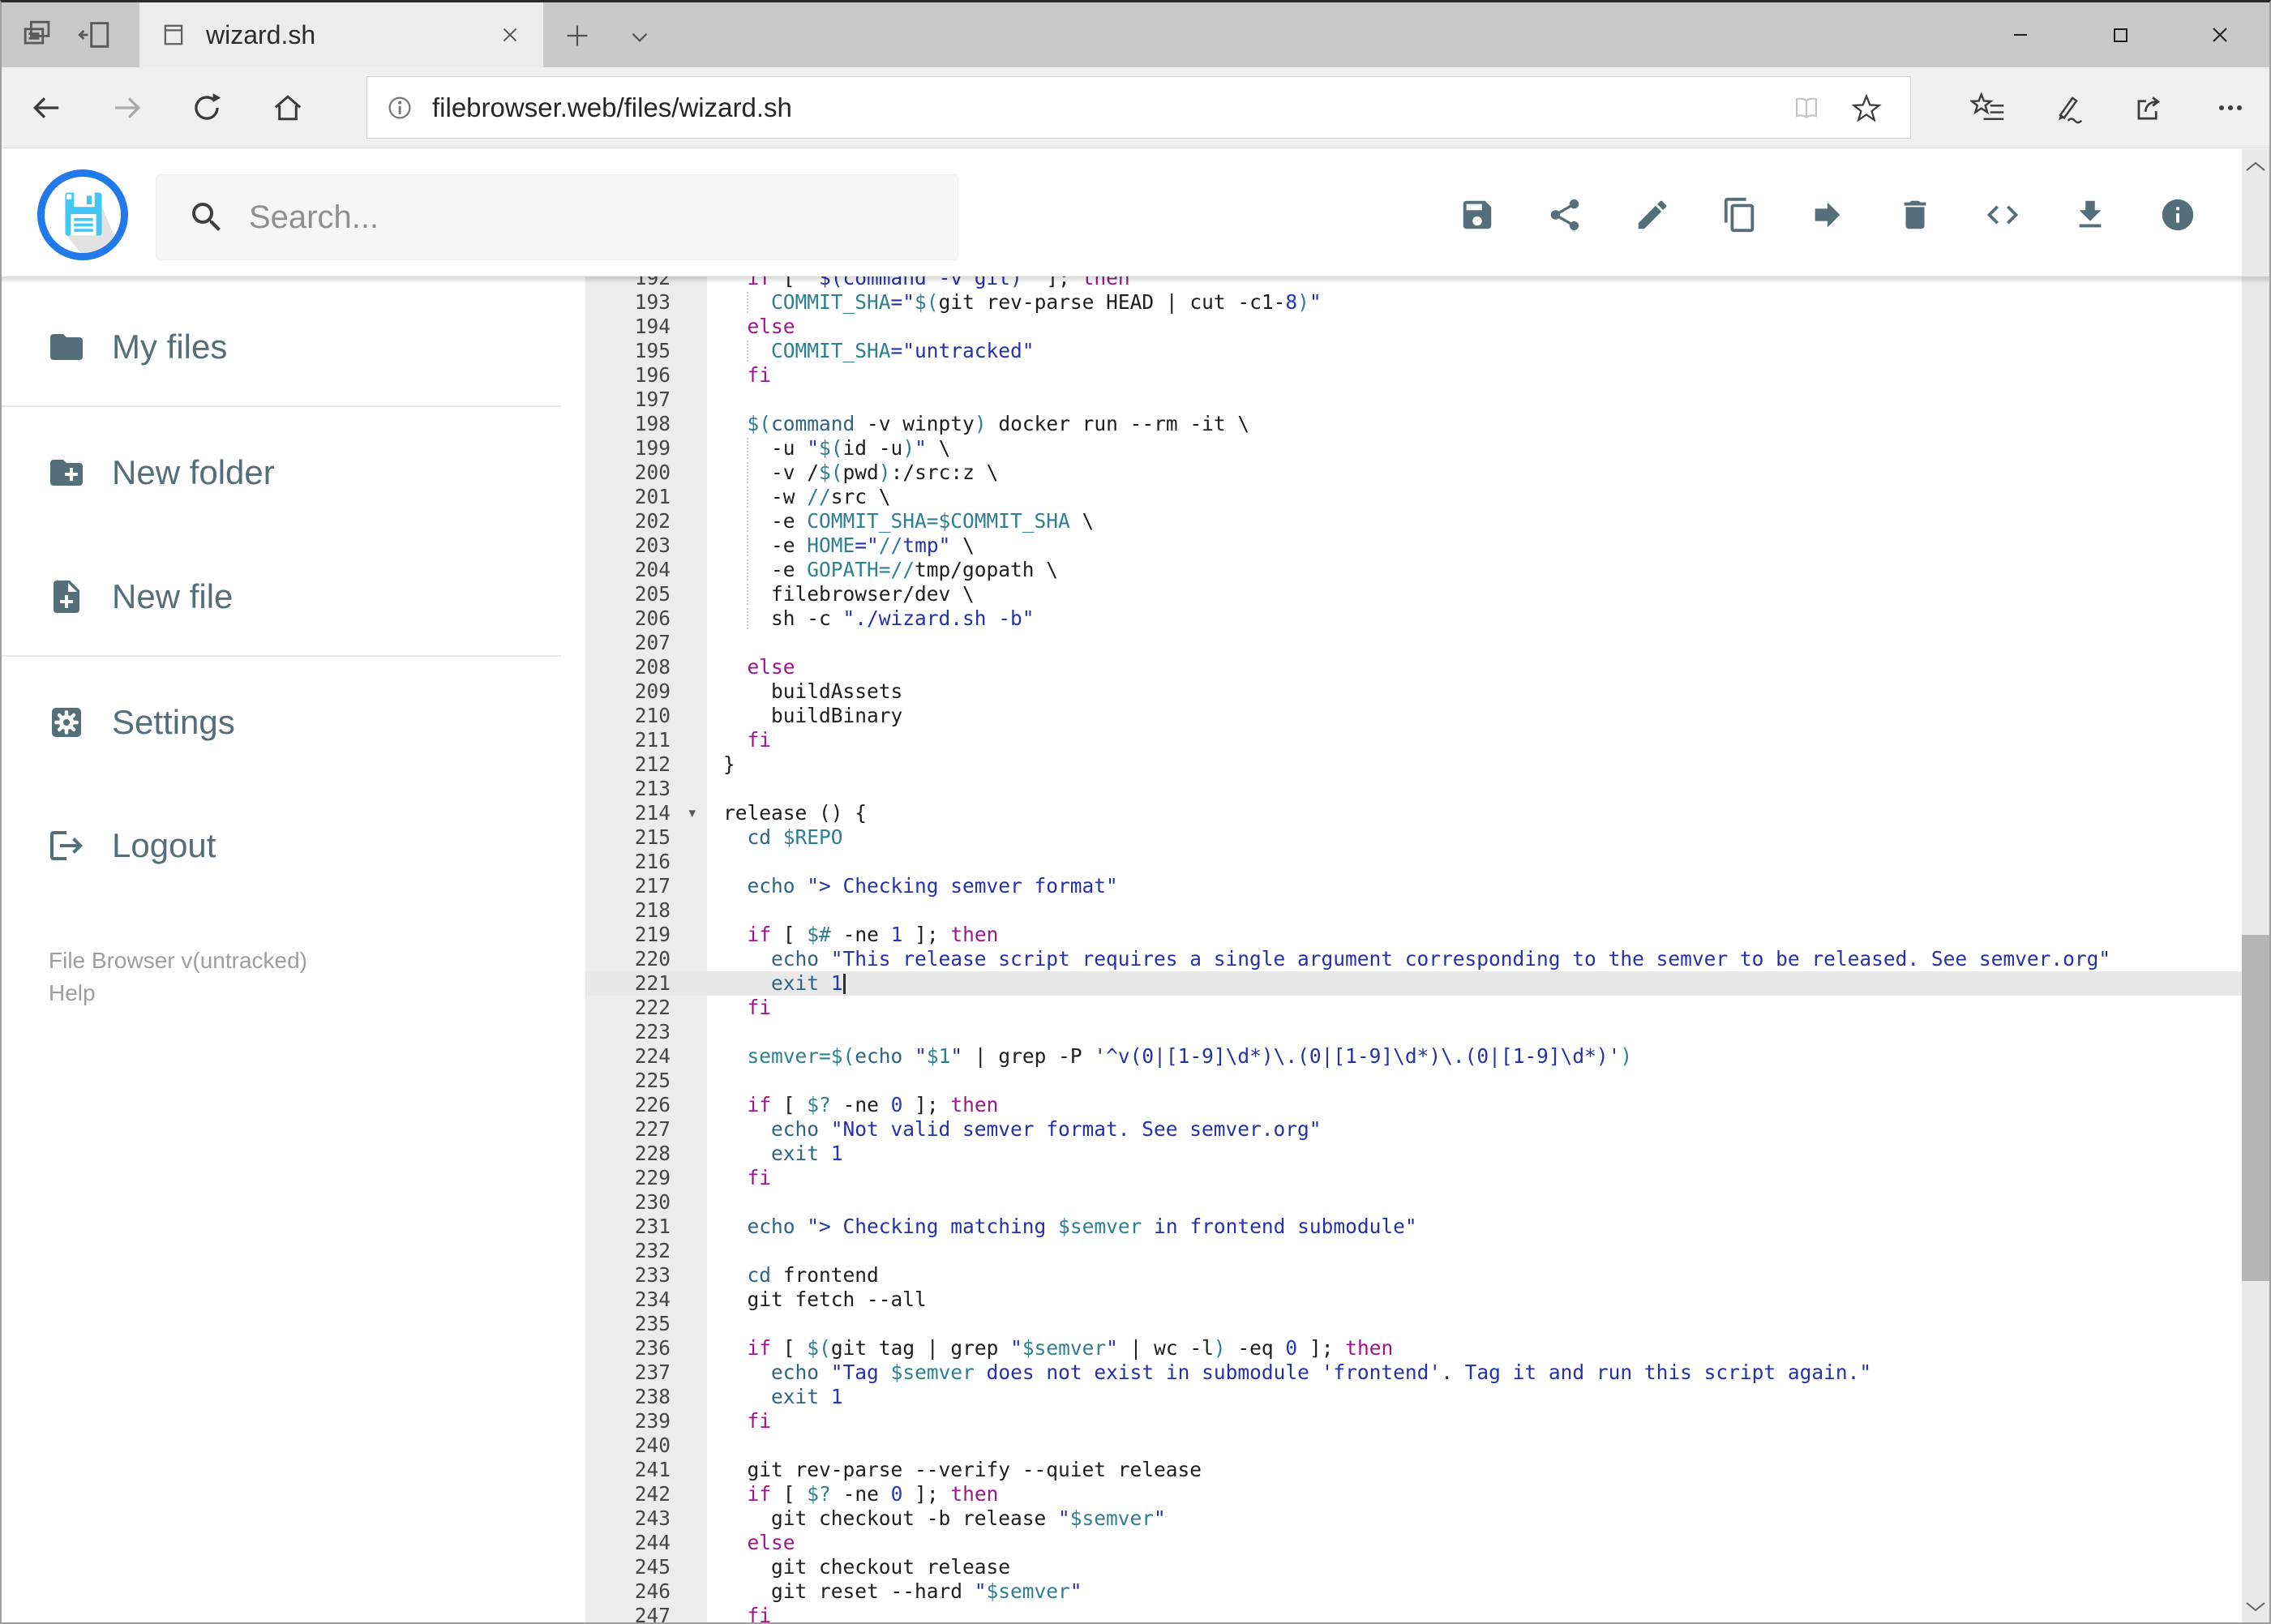 The image size is (2271, 1624). I want to click on sidebar-item-logout: Logout, so click(132, 845).